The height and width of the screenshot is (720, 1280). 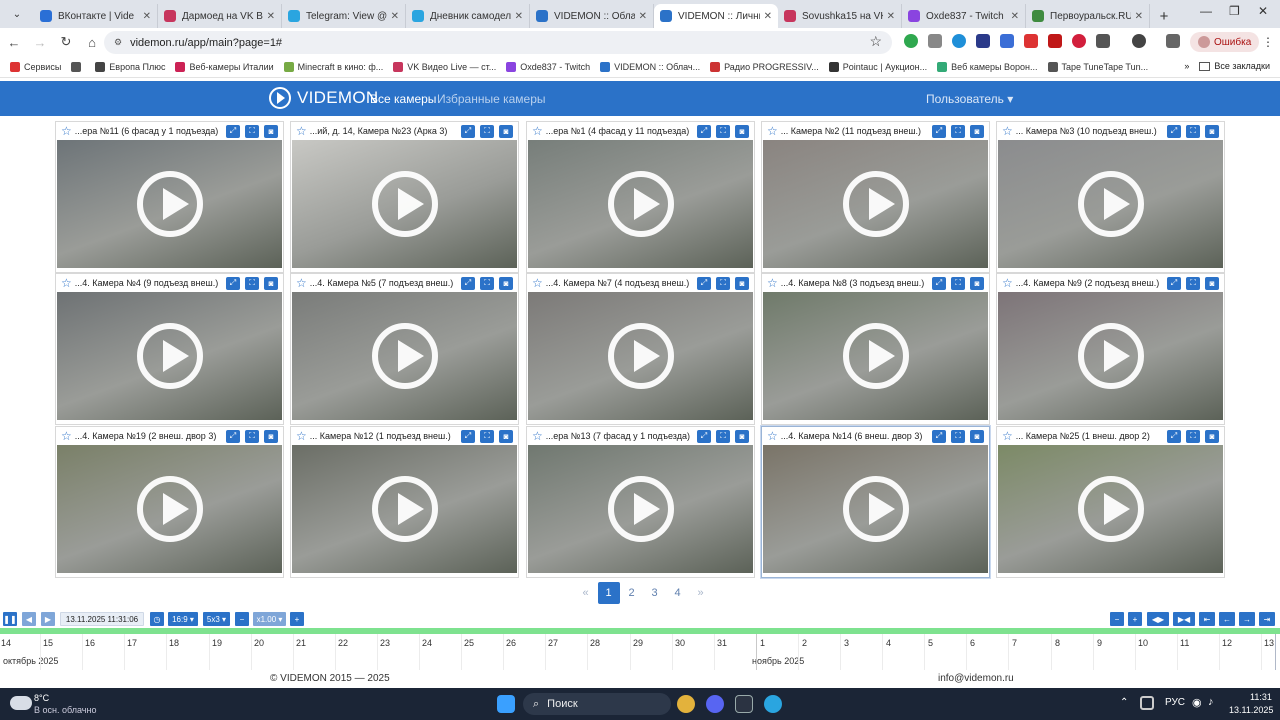 I want to click on menu-icon: ⋮, so click(x=1268, y=42).